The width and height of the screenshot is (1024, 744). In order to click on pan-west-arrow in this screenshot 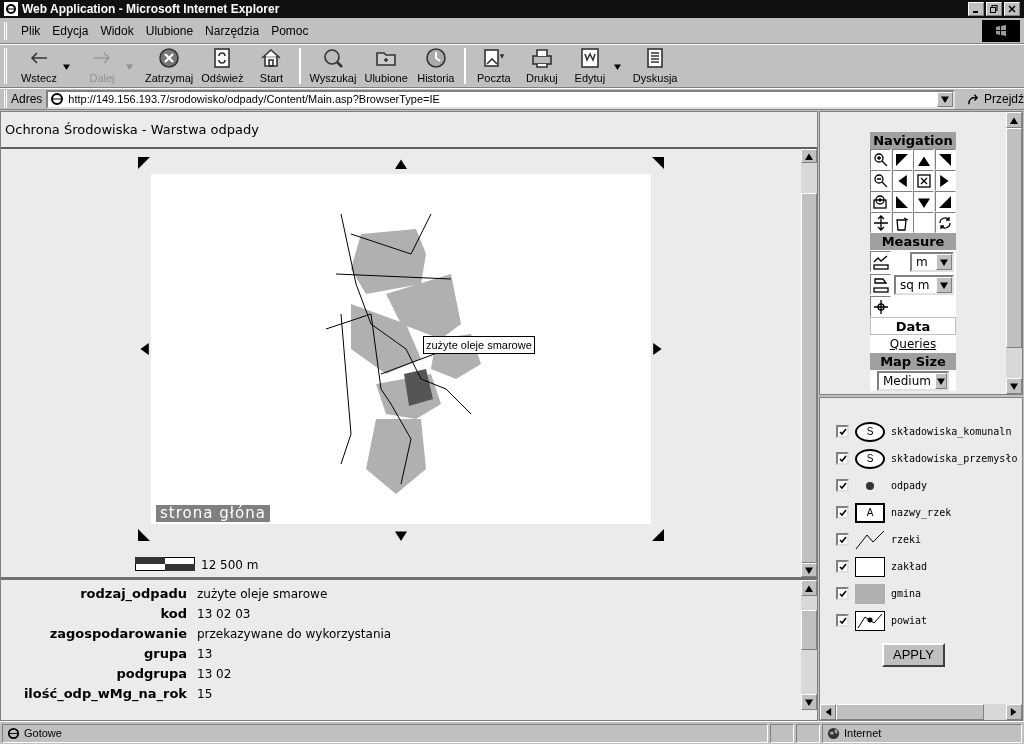, I will do `click(144, 349)`.